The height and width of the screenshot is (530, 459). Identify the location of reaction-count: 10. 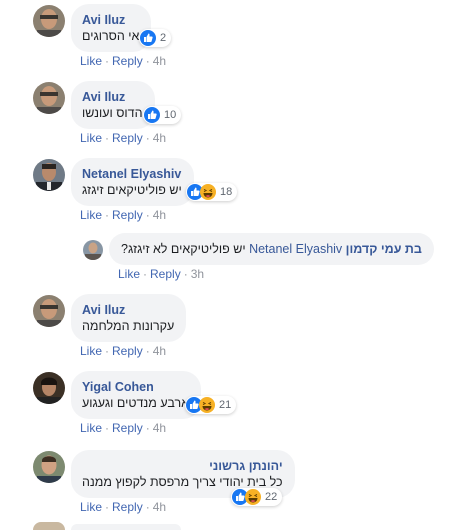
(170, 115).